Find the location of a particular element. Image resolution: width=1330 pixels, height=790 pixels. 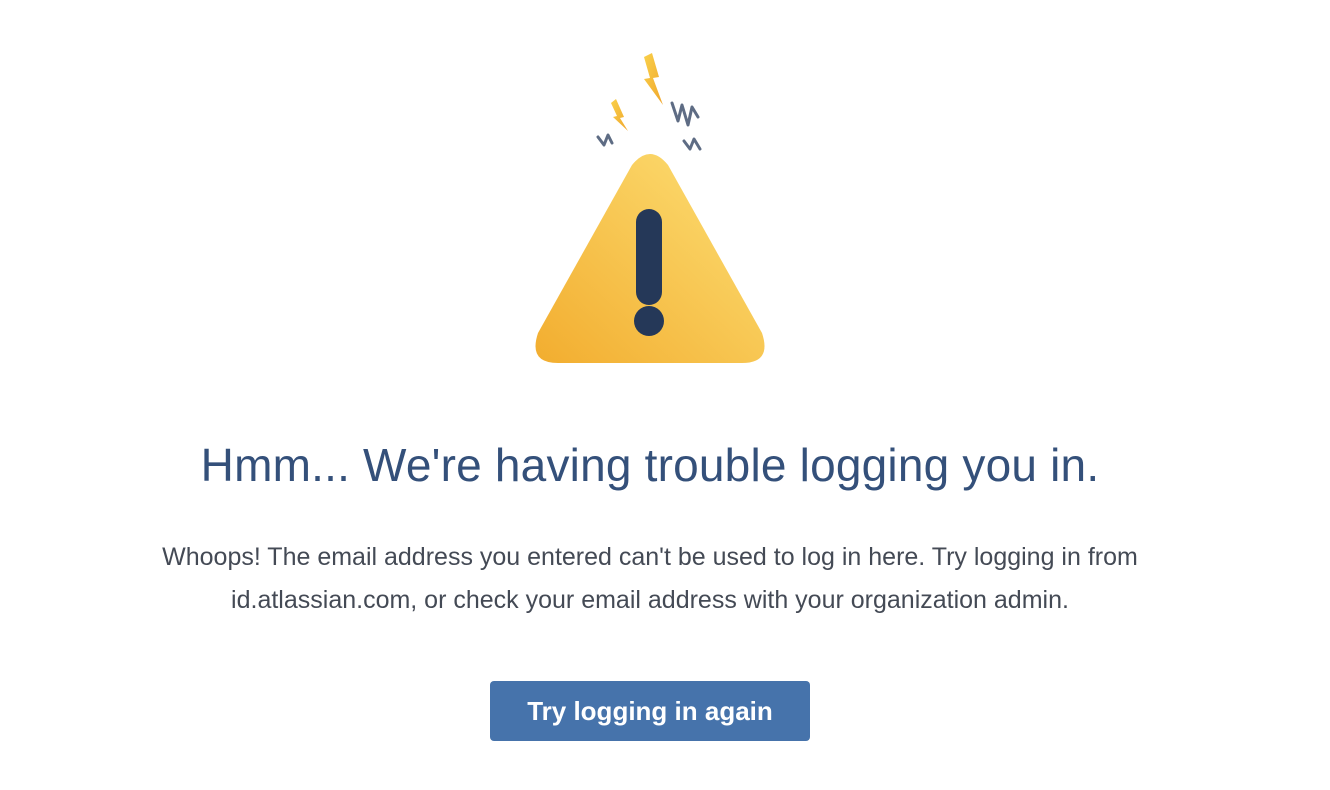

exclamation-mark-icon is located at coordinates (649, 272).